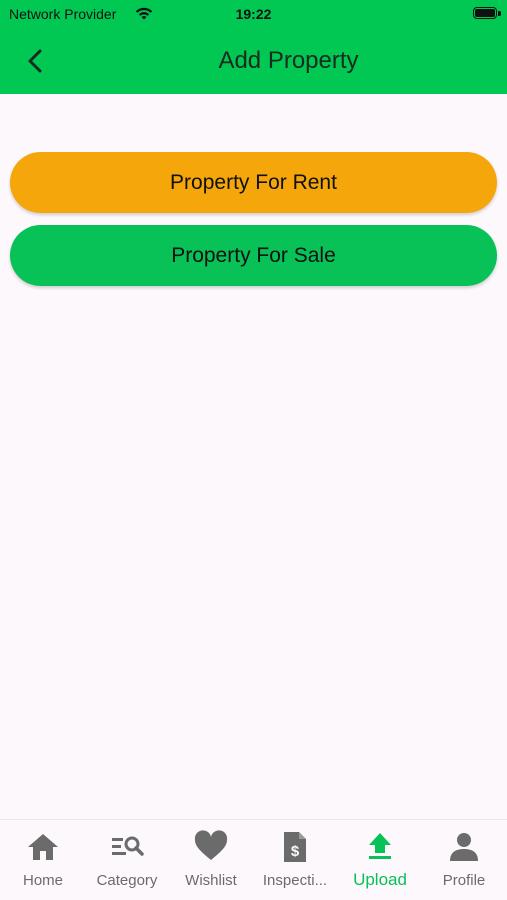  I want to click on battery-icon, so click(485, 13).